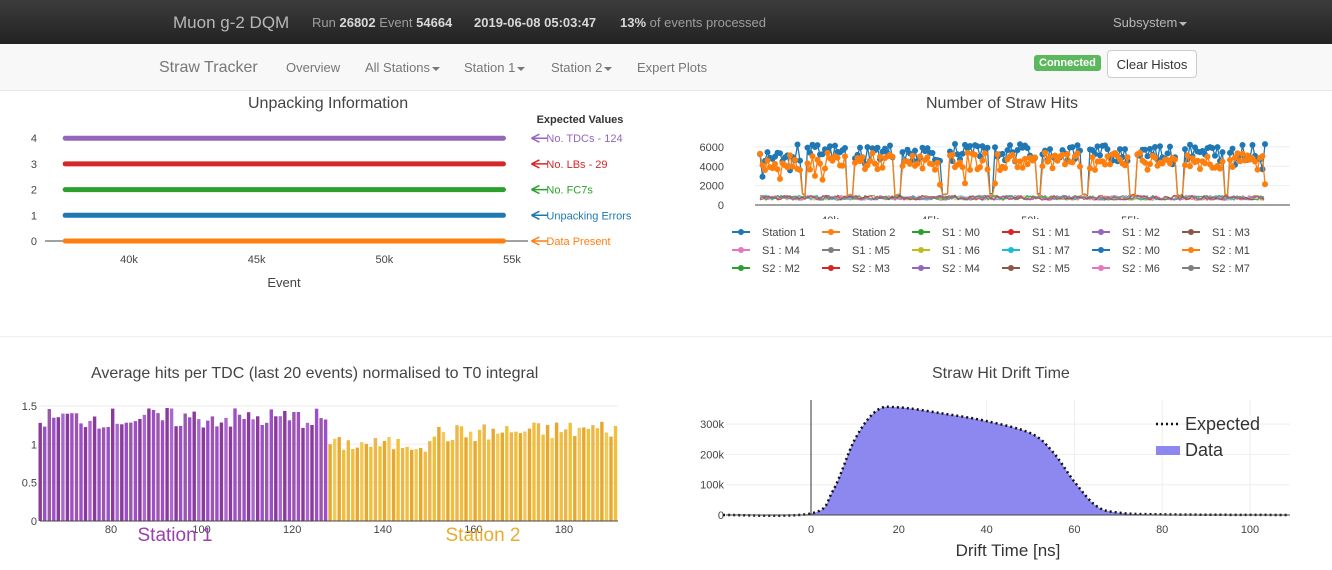  I want to click on nav-station-1-label: Station 1, so click(490, 67).